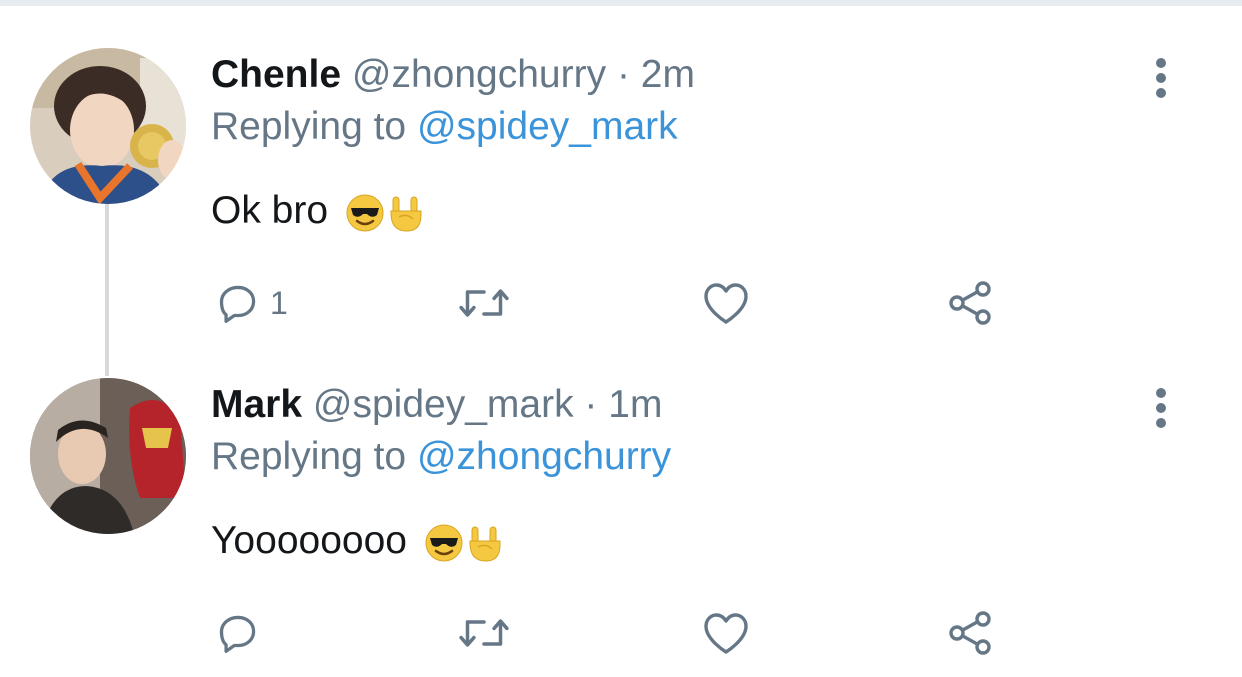 Image resolution: width=1242 pixels, height=677 pixels. What do you see at coordinates (256, 404) in the screenshot?
I see `display-name: Mark` at bounding box center [256, 404].